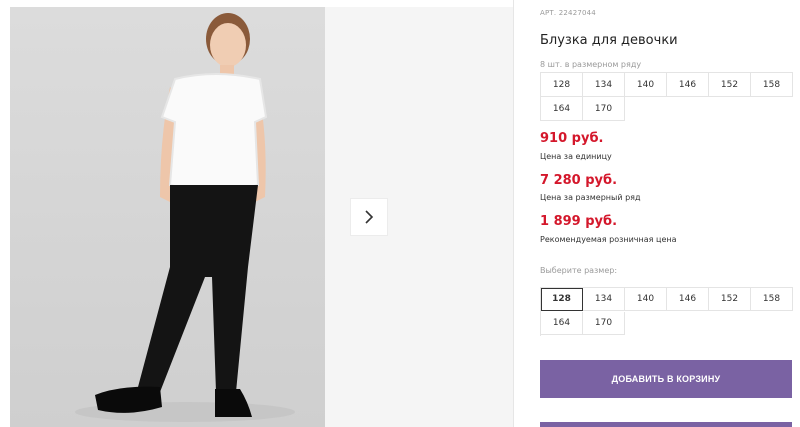  I want to click on size-option-128: 128, so click(562, 299).